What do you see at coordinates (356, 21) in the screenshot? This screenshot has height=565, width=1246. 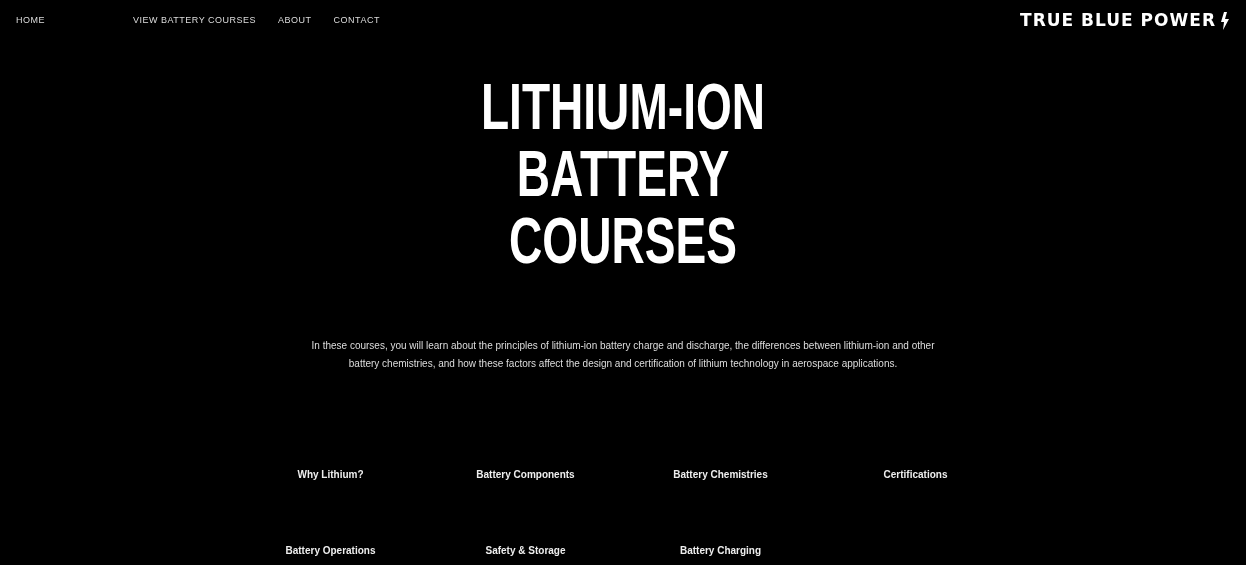 I see `nav-link: CONTACT` at bounding box center [356, 21].